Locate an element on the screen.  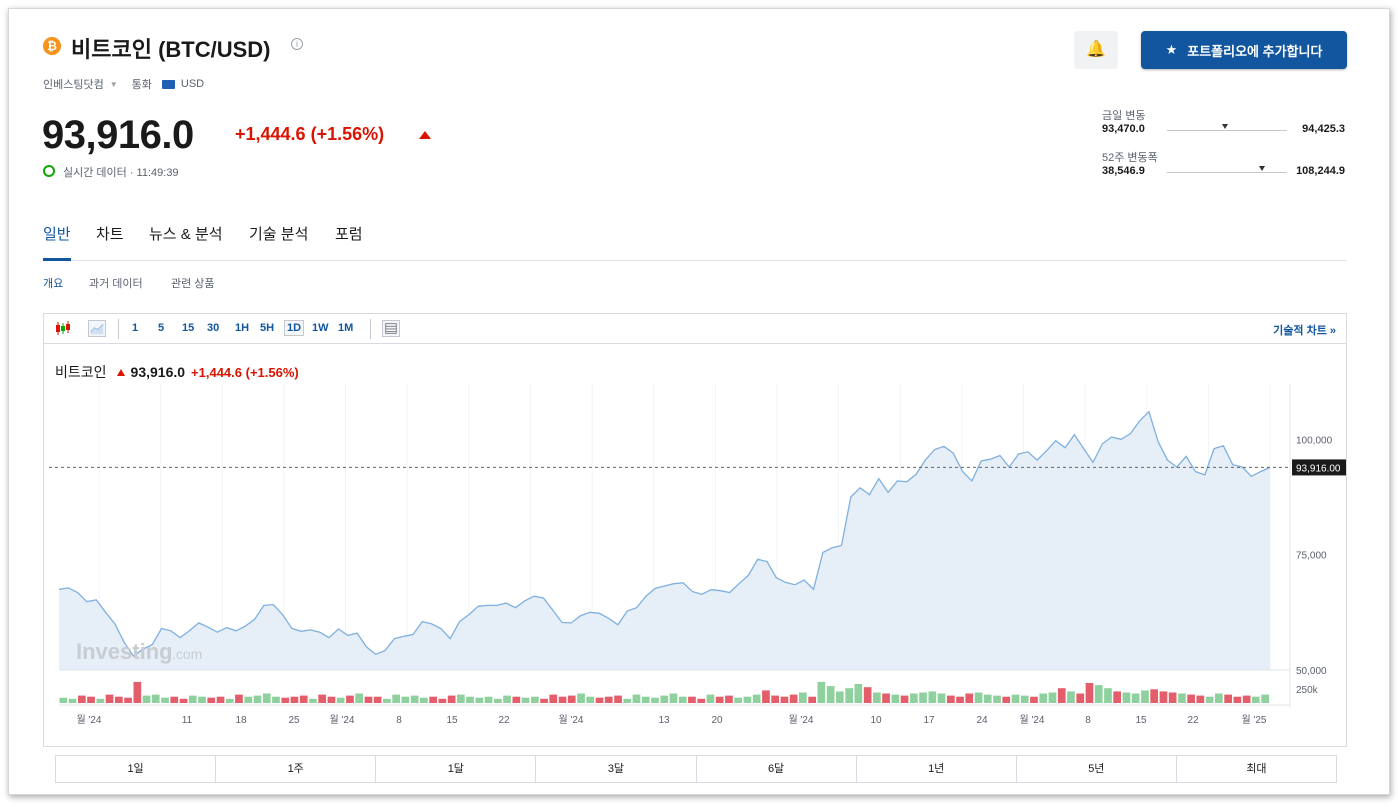
tab-forum: 포럼 is located at coordinates (349, 242).